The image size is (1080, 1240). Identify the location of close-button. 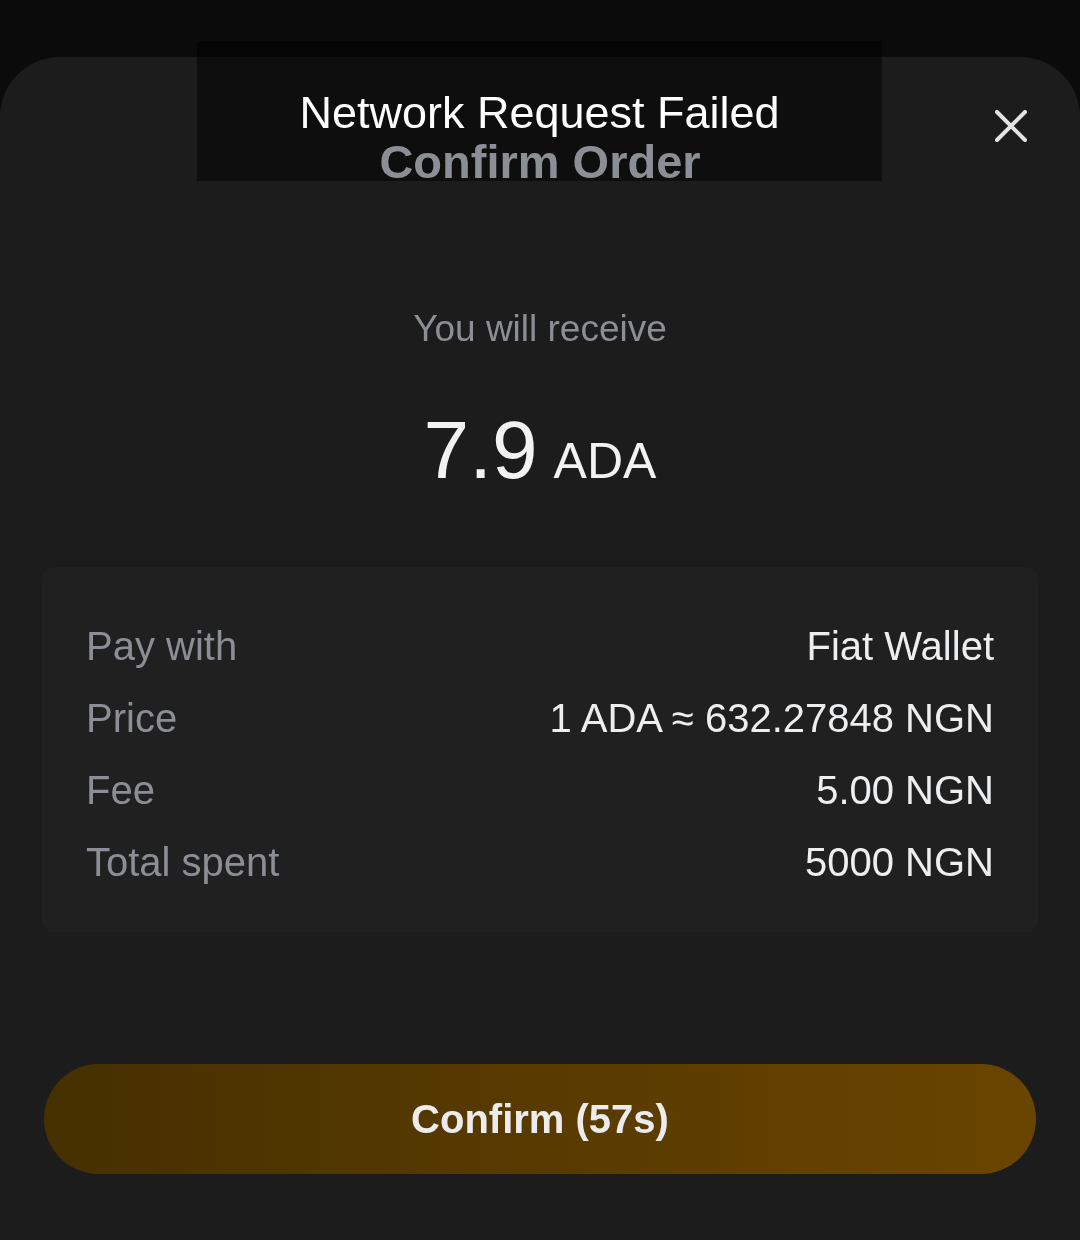
(1011, 126).